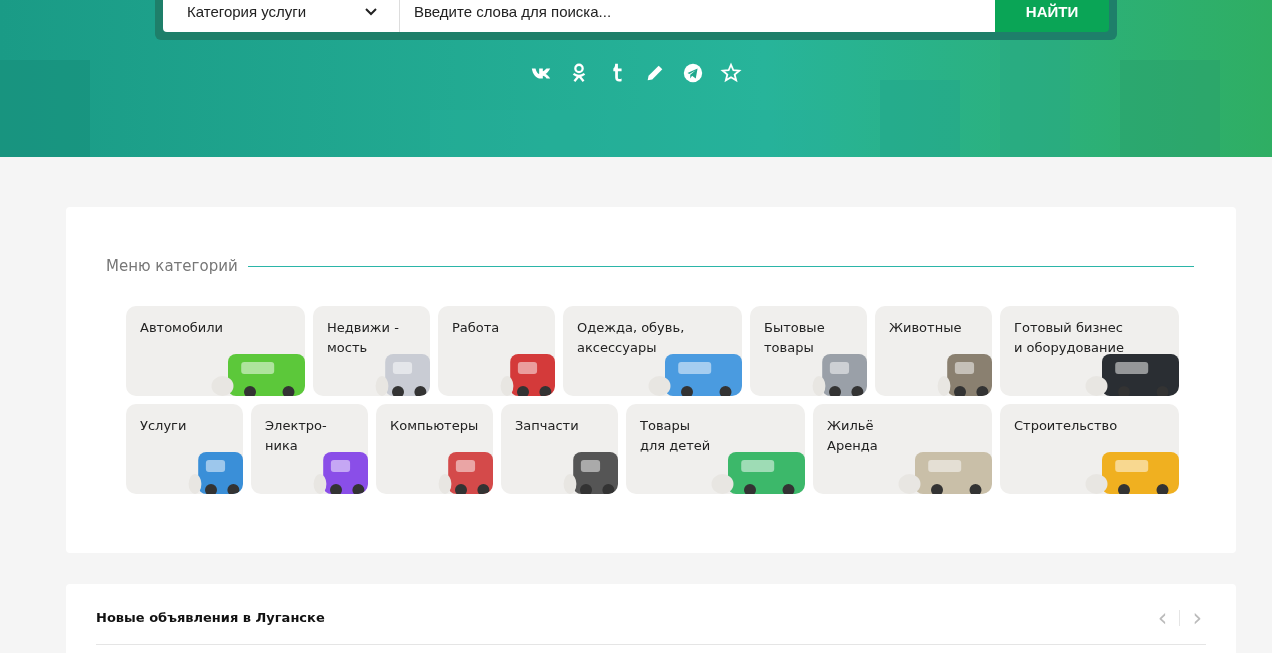 Image resolution: width=1272 pixels, height=653 pixels. I want to click on category-tile: Недвижи - мость, so click(371, 350).